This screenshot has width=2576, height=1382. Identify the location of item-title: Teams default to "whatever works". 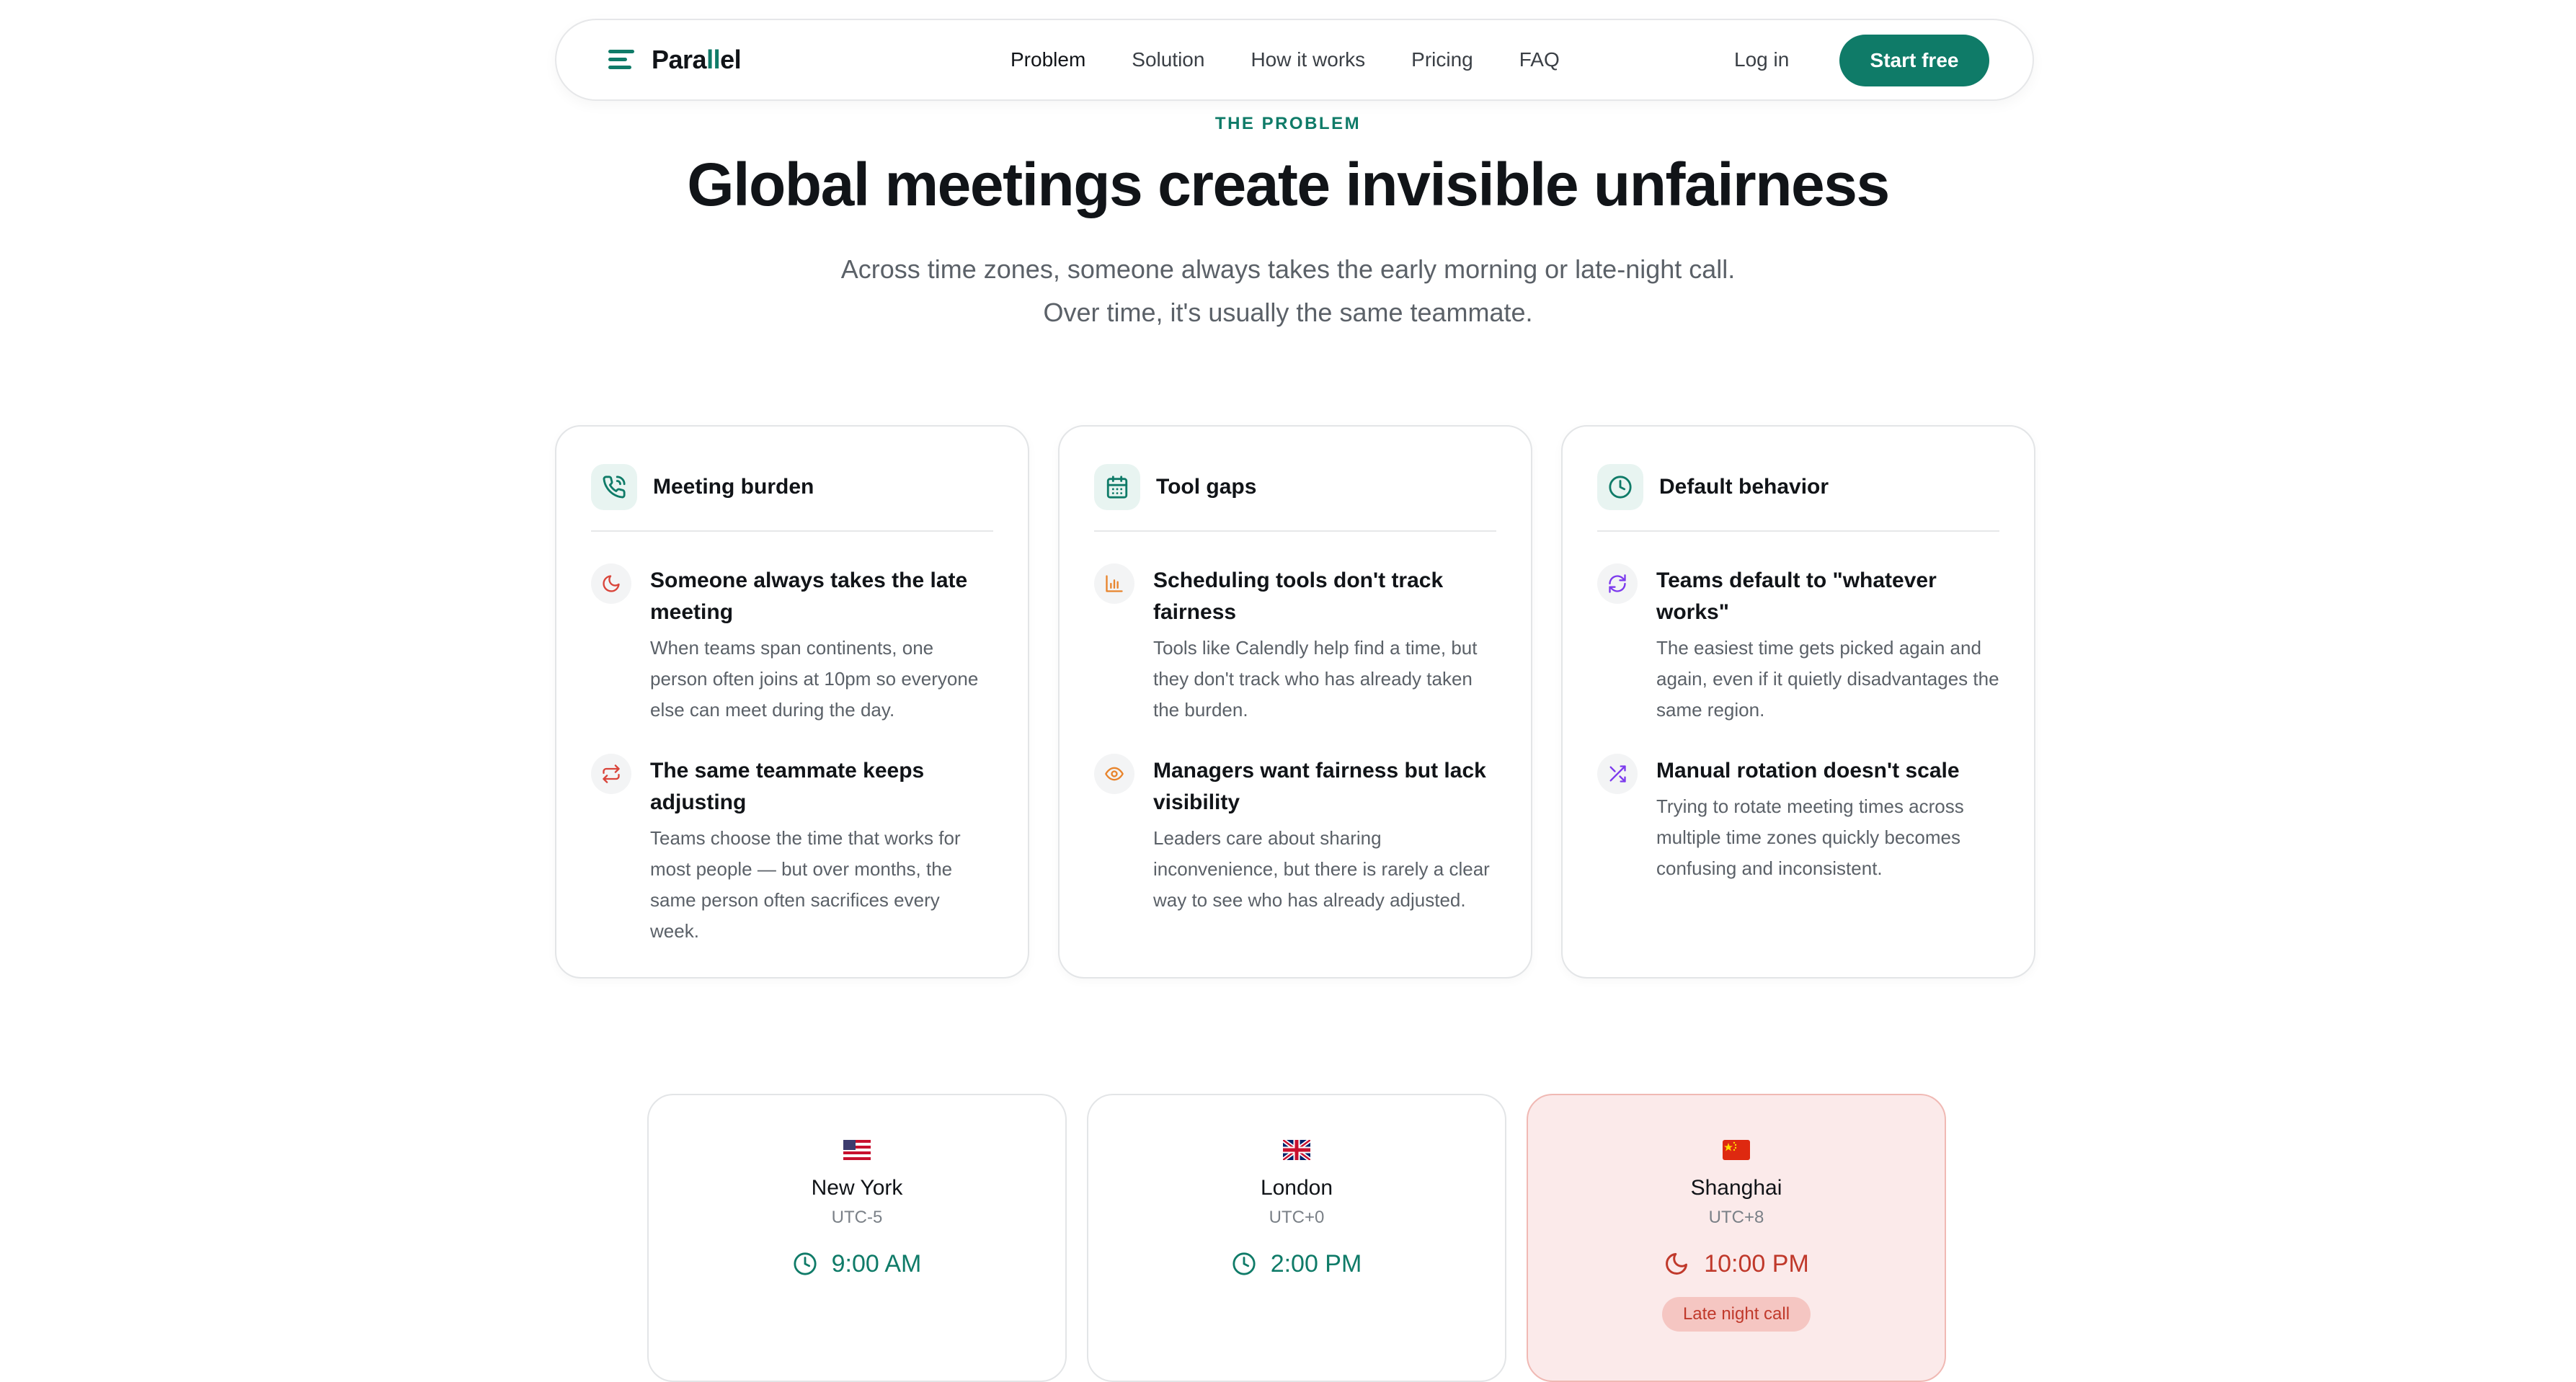
(1796, 596).